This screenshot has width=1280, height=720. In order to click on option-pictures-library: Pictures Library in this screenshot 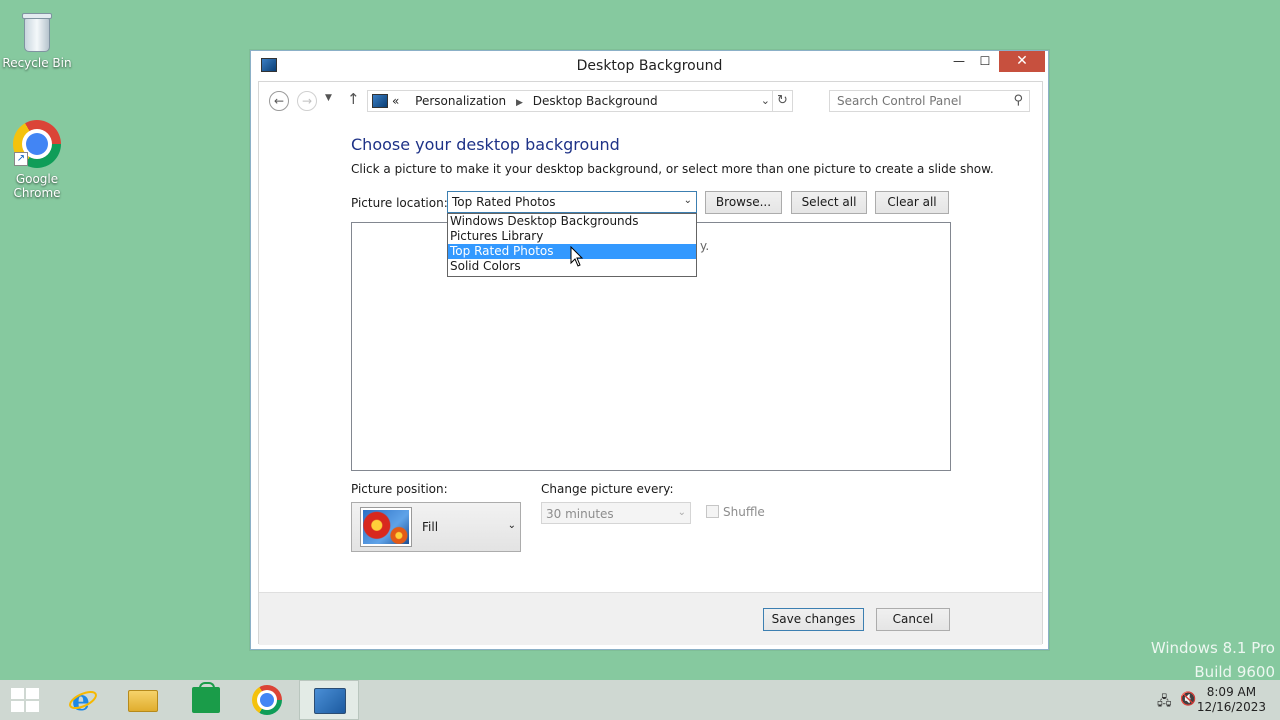, I will do `click(572, 236)`.